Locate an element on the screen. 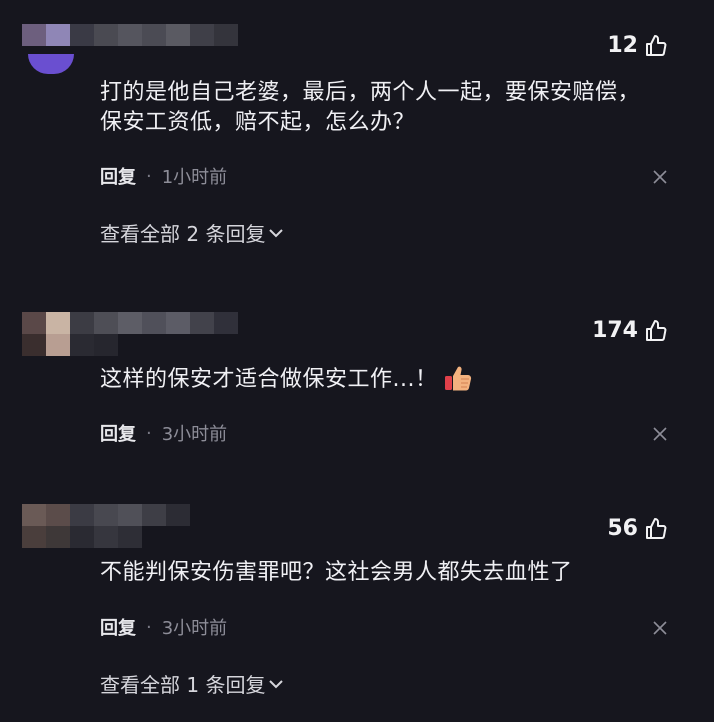  like-button: 174 is located at coordinates (630, 330).